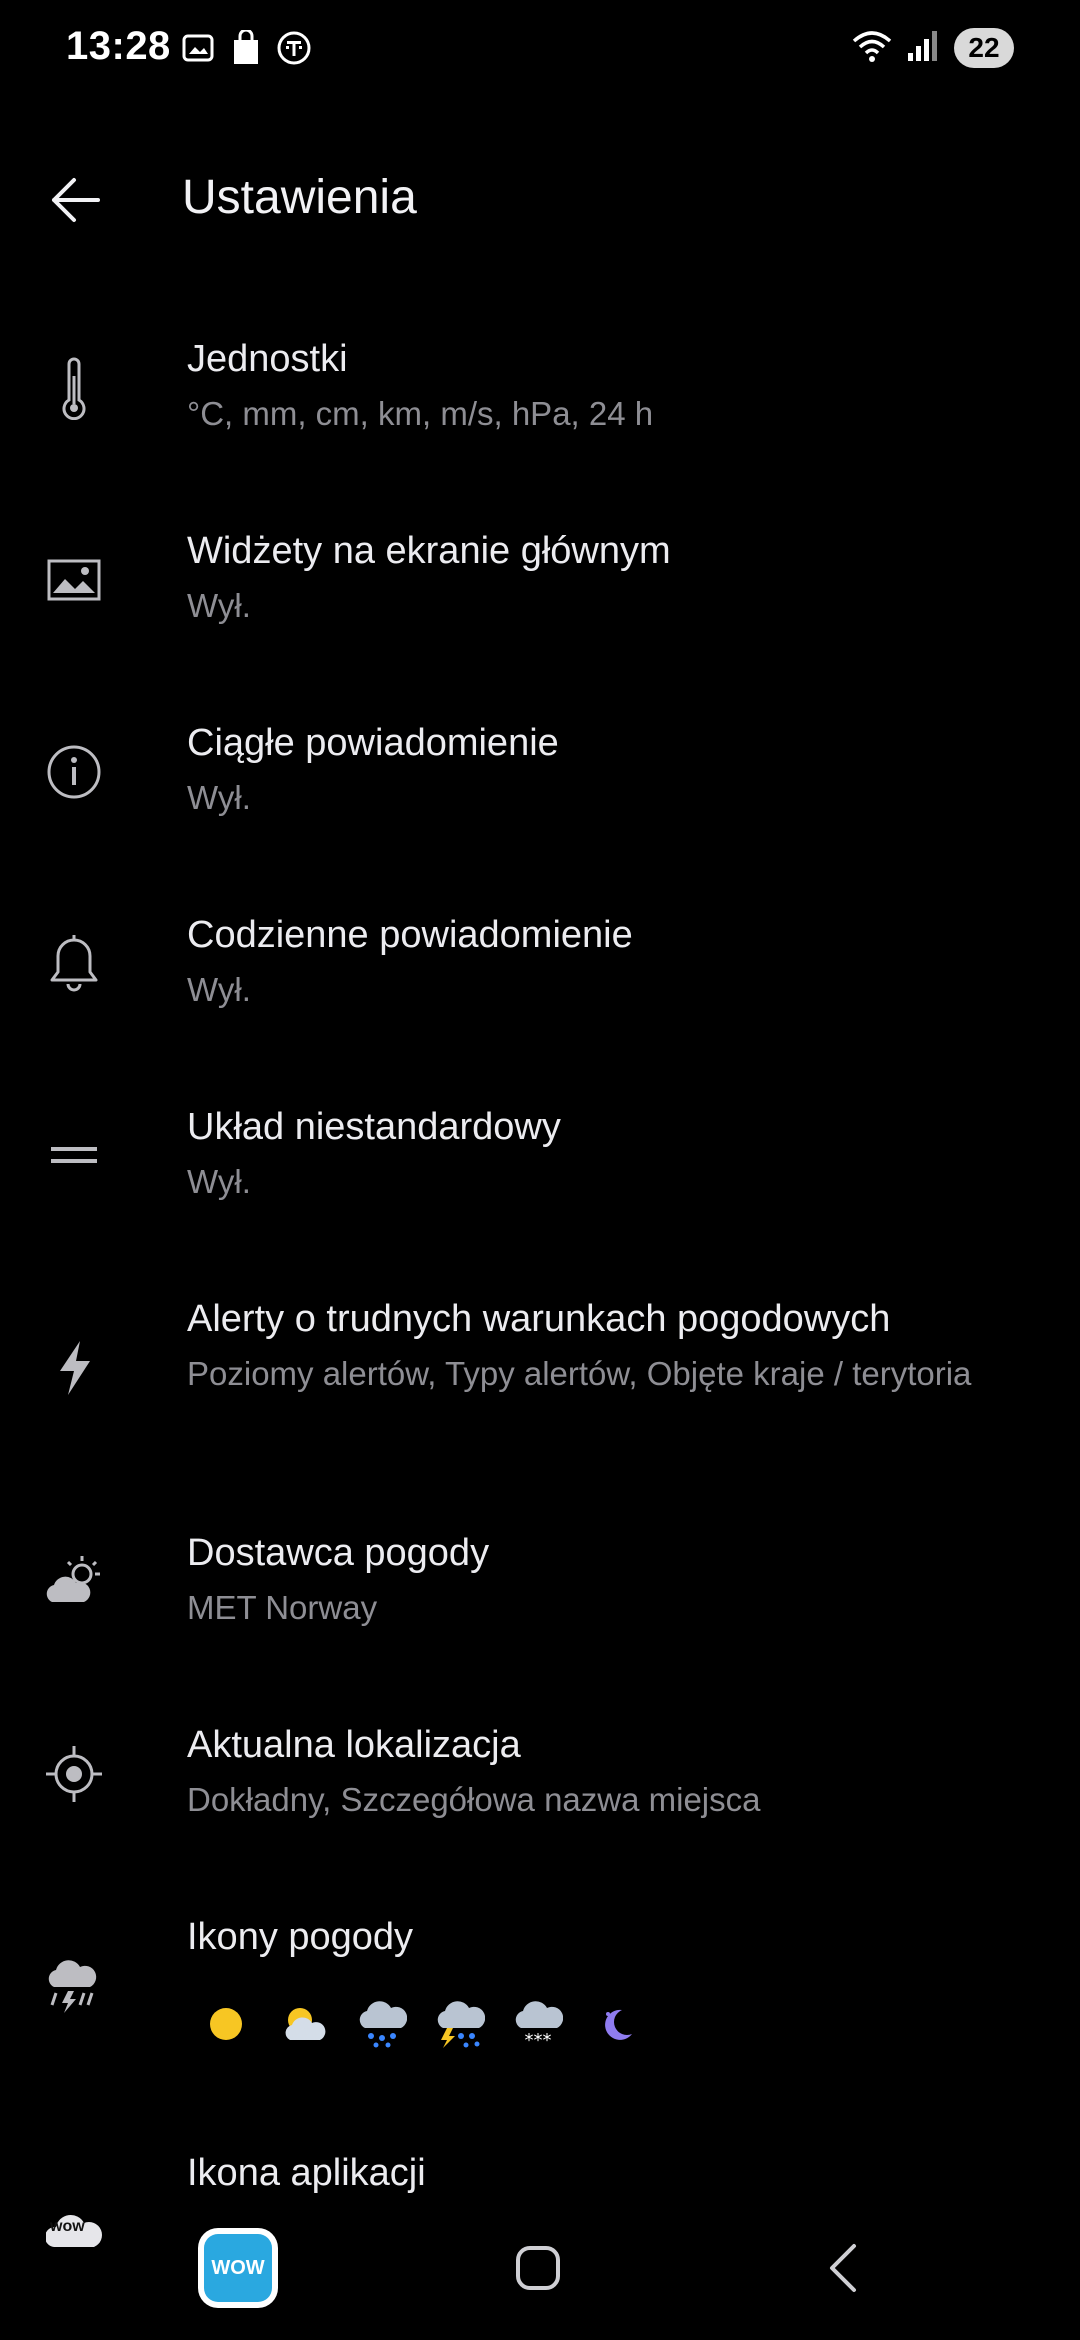 Image resolution: width=1080 pixels, height=2340 pixels. What do you see at coordinates (74, 1774) in the screenshot?
I see `location-target-icon` at bounding box center [74, 1774].